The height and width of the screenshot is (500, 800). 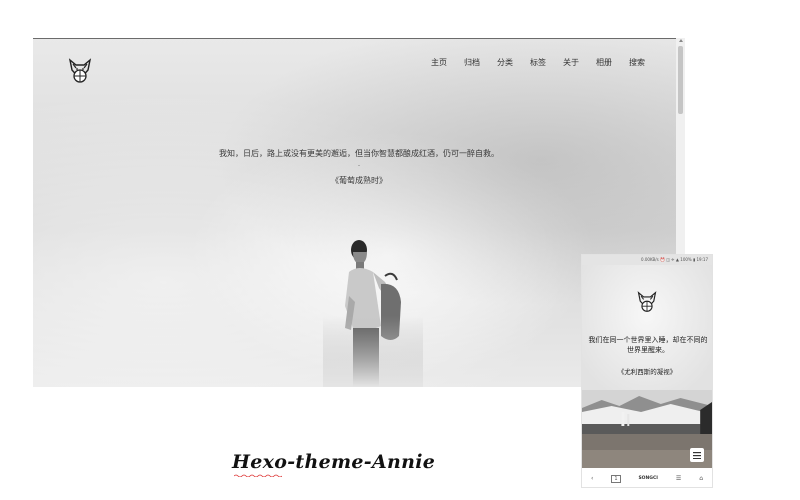 I want to click on back-icon: ‹, so click(x=592, y=478).